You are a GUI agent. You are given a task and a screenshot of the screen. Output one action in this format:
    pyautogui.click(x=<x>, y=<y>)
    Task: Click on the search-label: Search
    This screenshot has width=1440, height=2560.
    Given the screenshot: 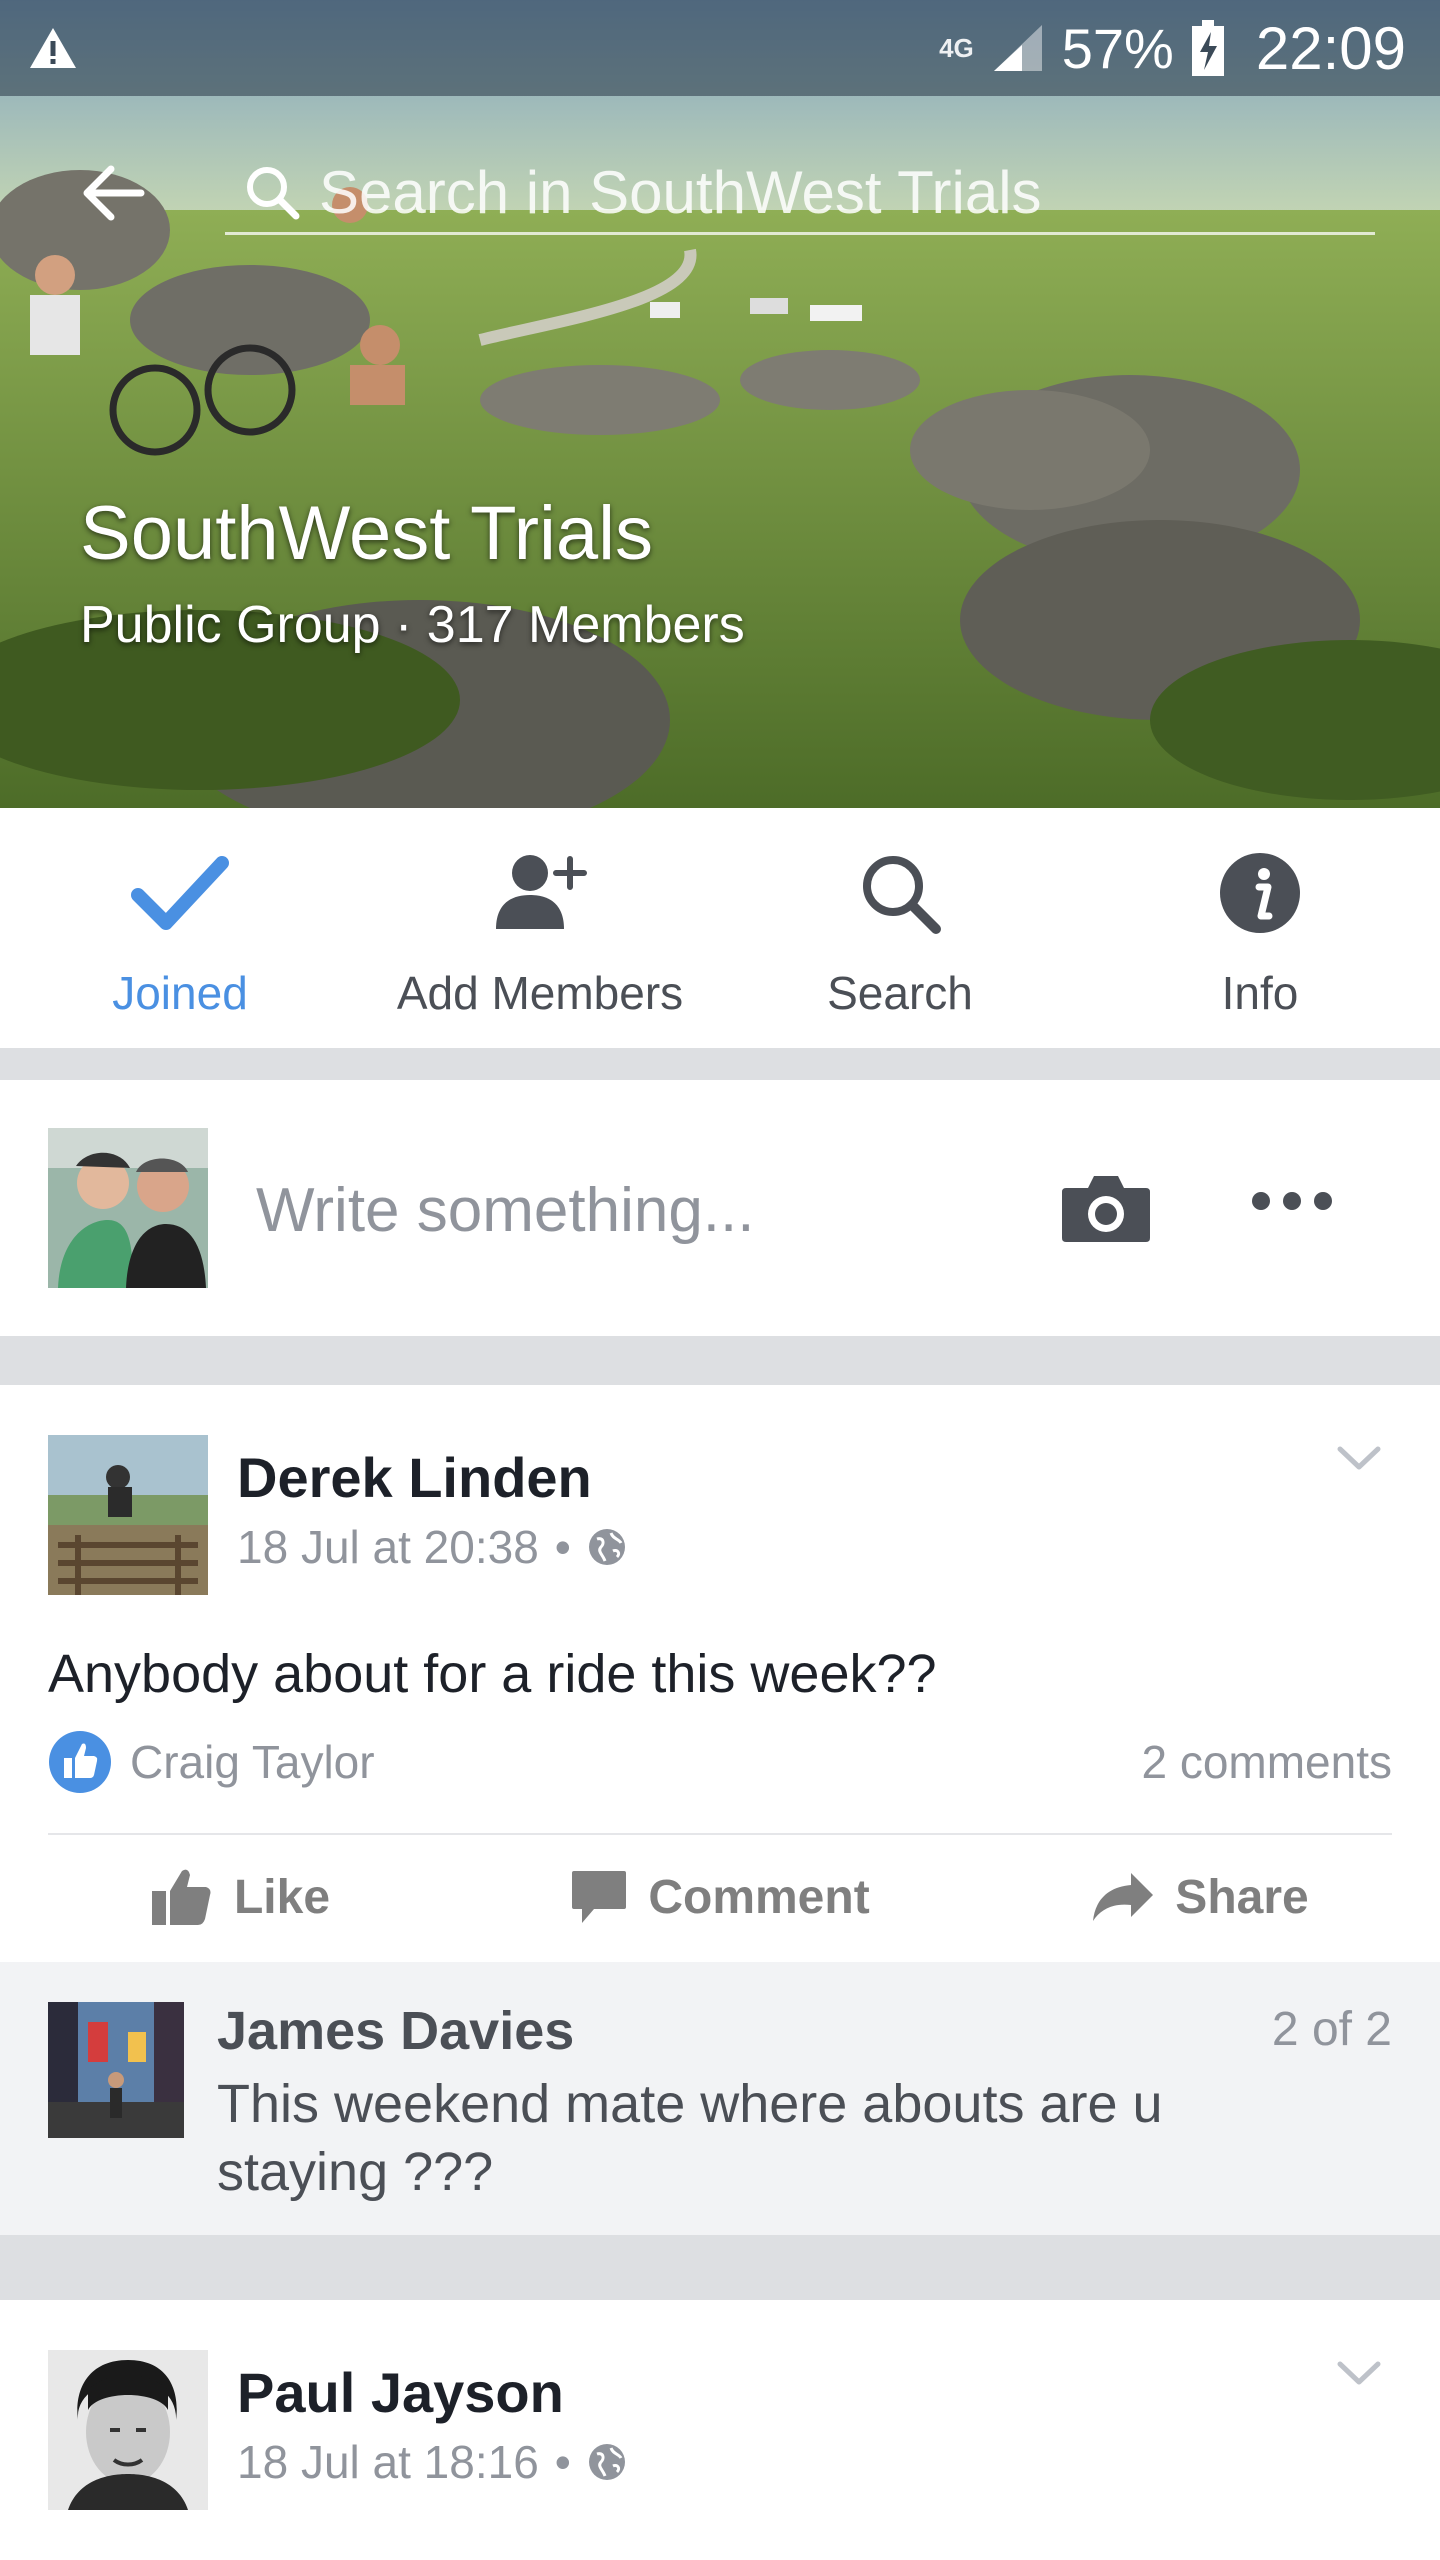 What is the action you would take?
    pyautogui.click(x=900, y=993)
    